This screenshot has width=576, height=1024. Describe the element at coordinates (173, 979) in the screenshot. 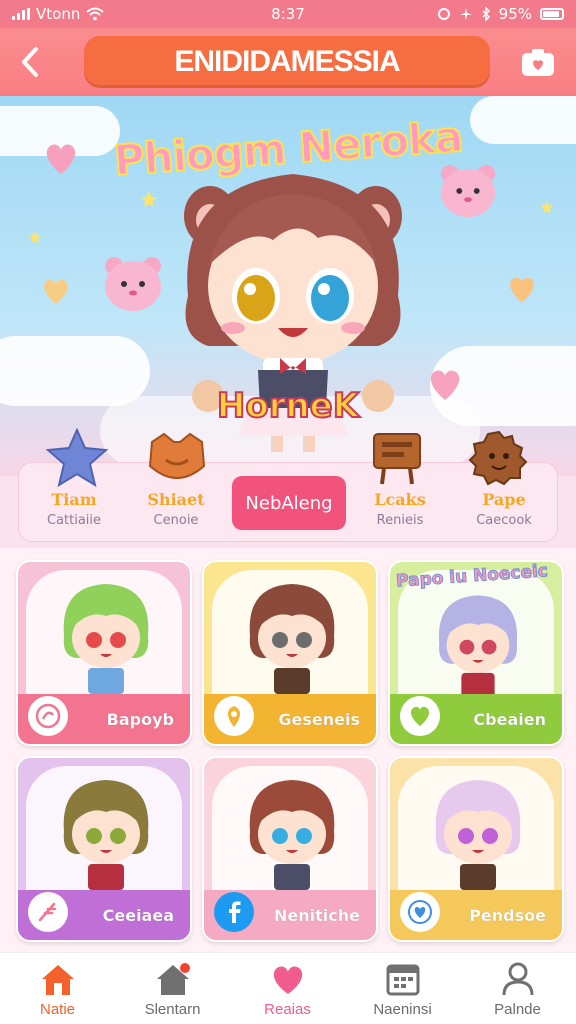

I see `house-notification-icon` at that location.